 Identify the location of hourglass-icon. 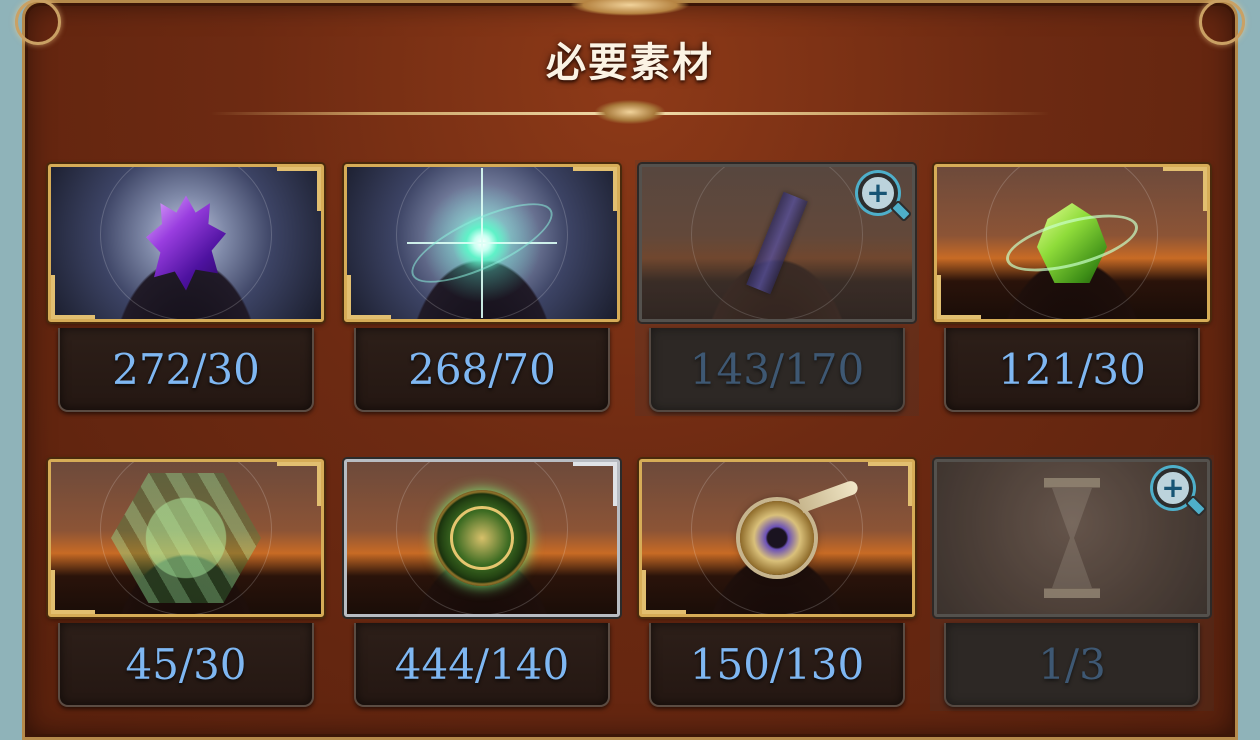
(1072, 538).